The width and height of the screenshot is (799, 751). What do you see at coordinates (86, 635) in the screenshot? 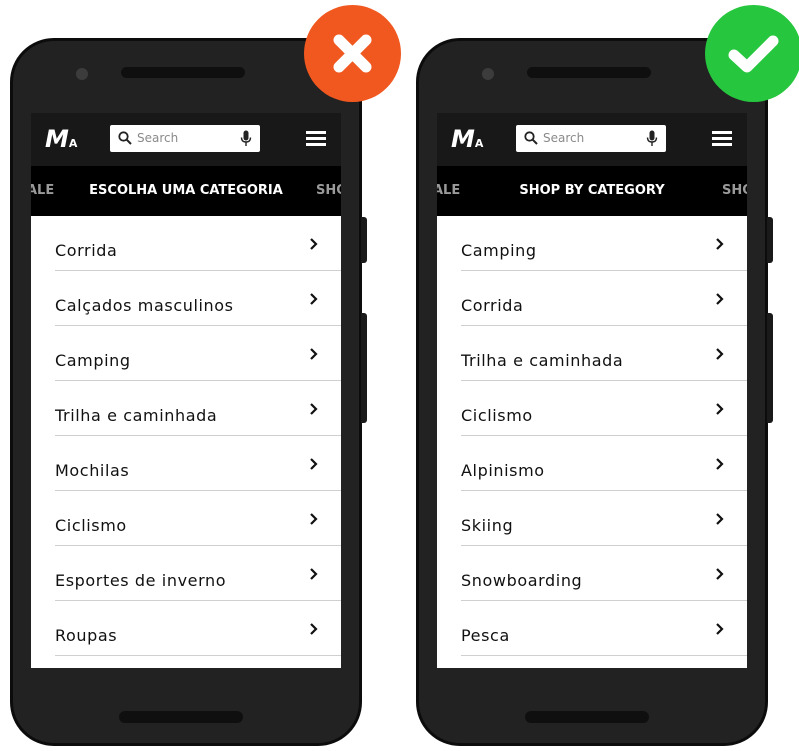
I see `list-item-label: Roupas` at bounding box center [86, 635].